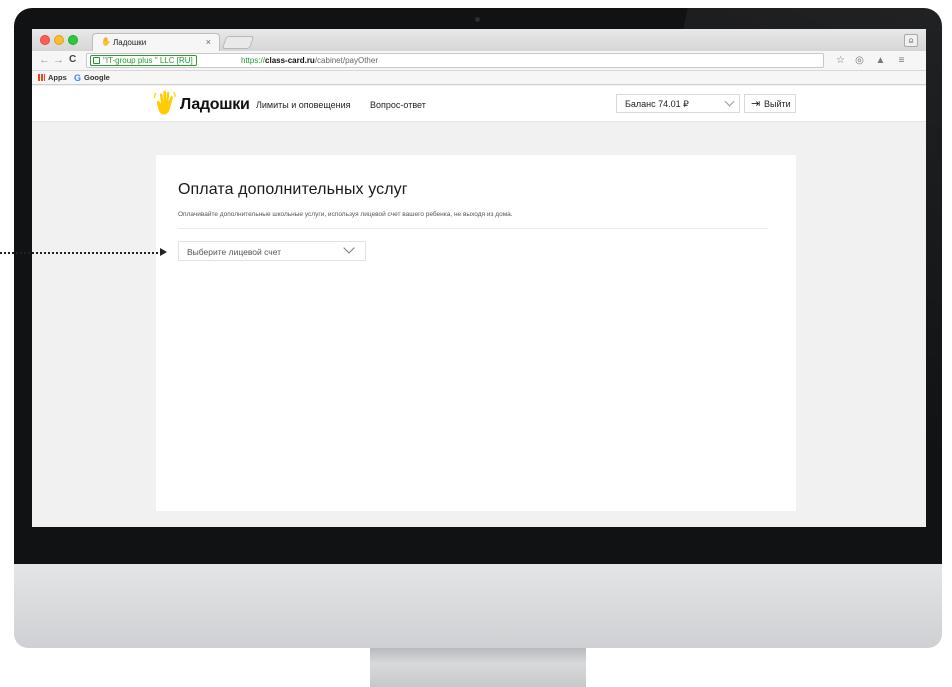 The image size is (952, 687). I want to click on url-path: /cabinet/payOther, so click(346, 60).